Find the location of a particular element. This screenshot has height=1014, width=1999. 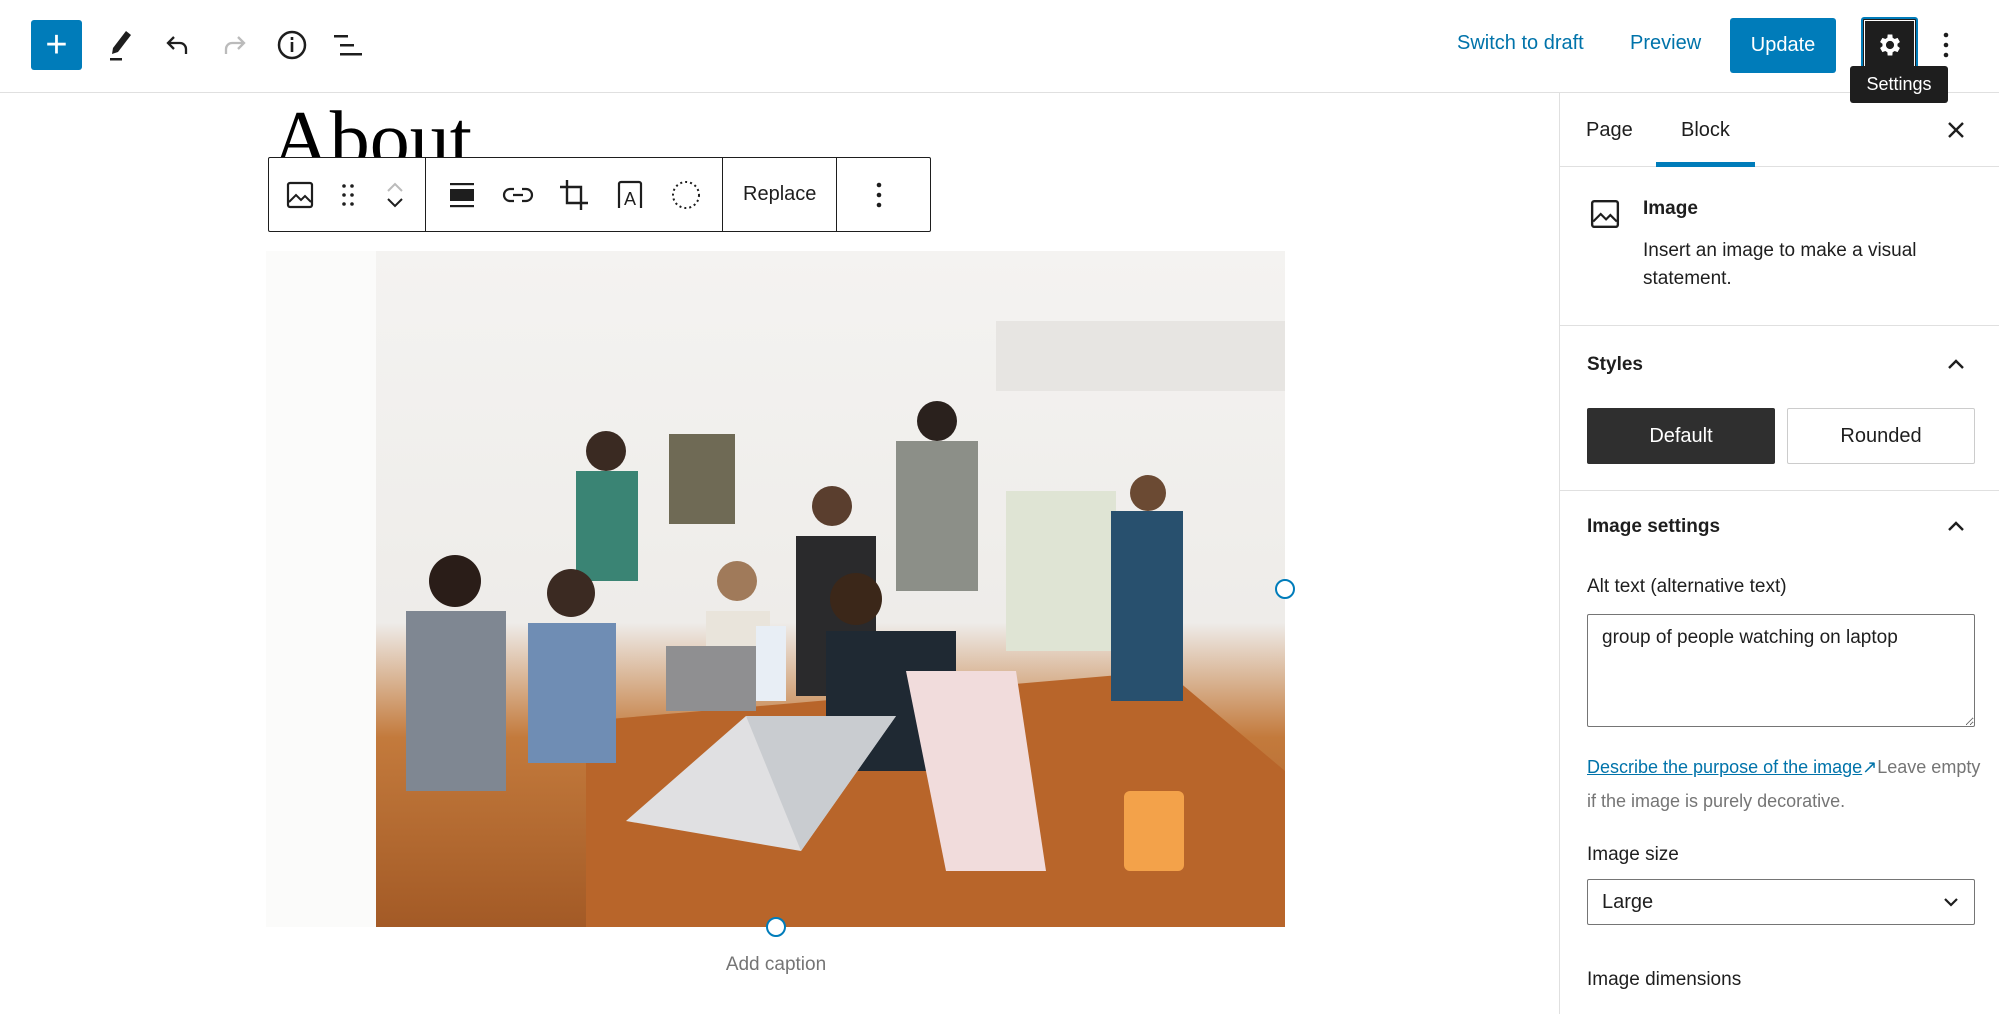

align-button is located at coordinates (462, 195).